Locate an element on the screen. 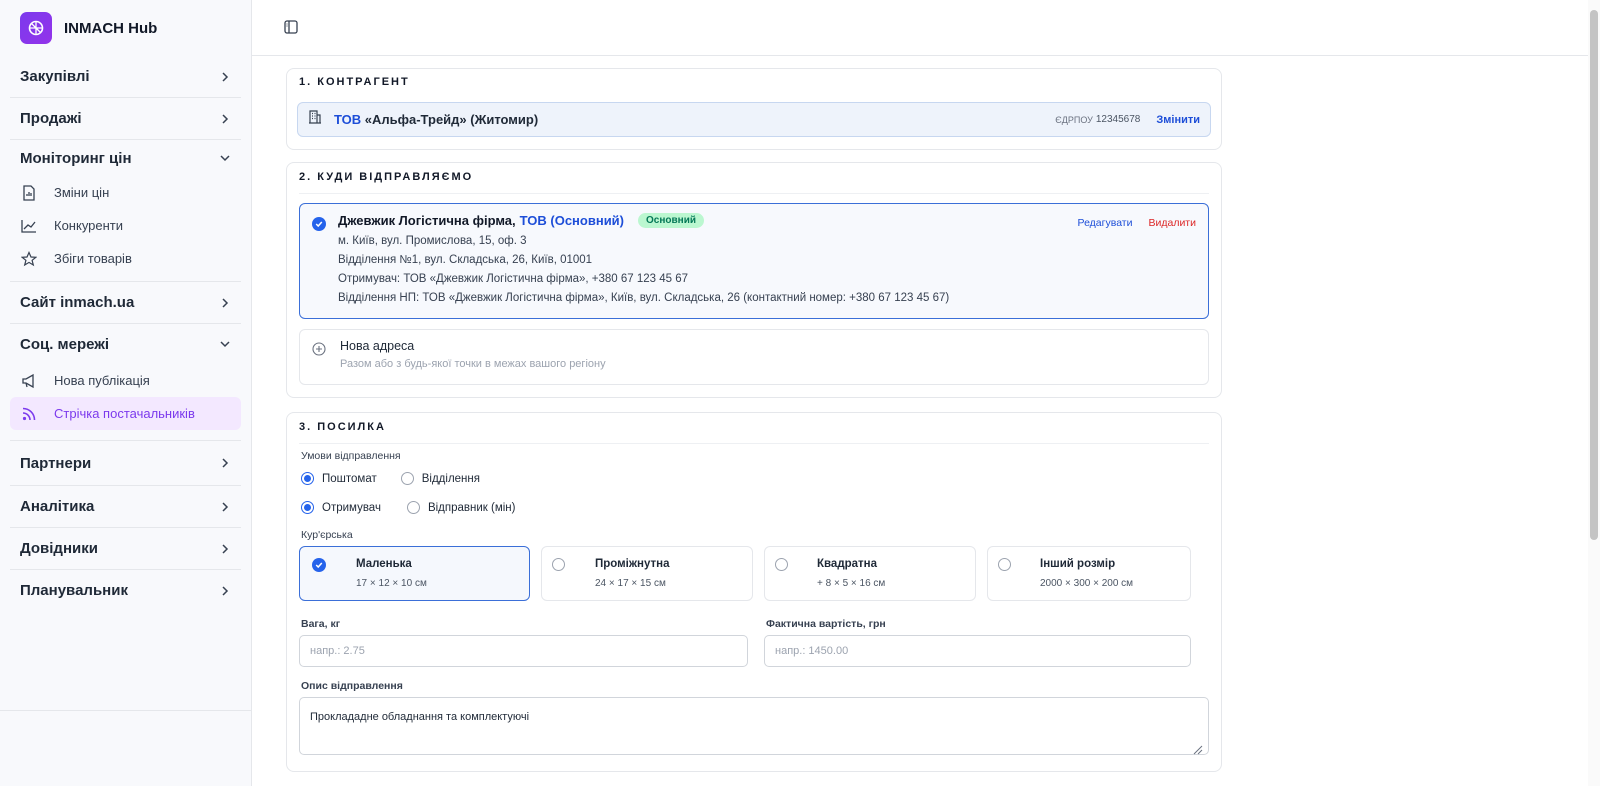  courier-label: Кур'єрська is located at coordinates (327, 535).